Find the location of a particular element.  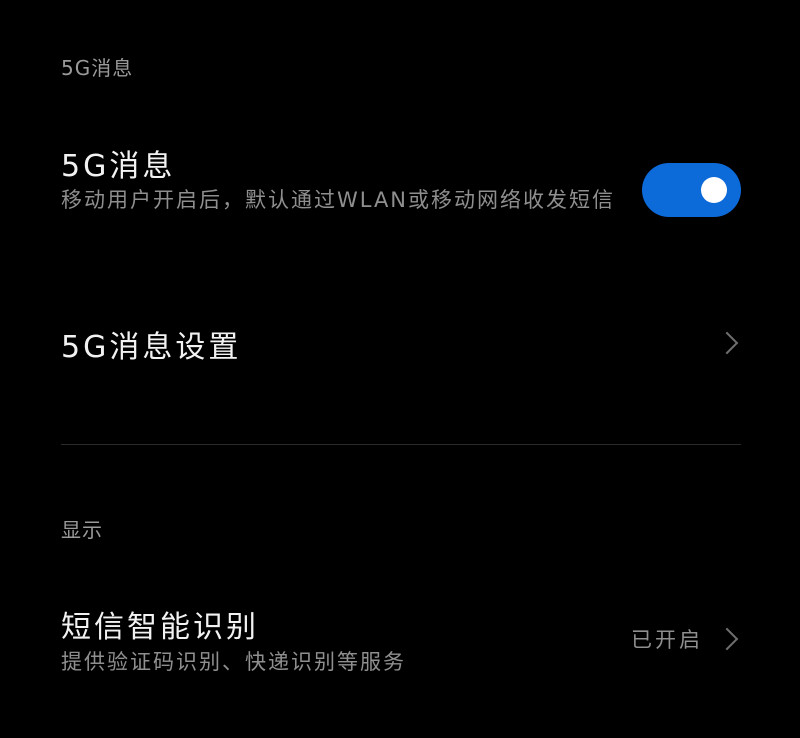

toggle-switch-5g-message is located at coordinates (691, 190).